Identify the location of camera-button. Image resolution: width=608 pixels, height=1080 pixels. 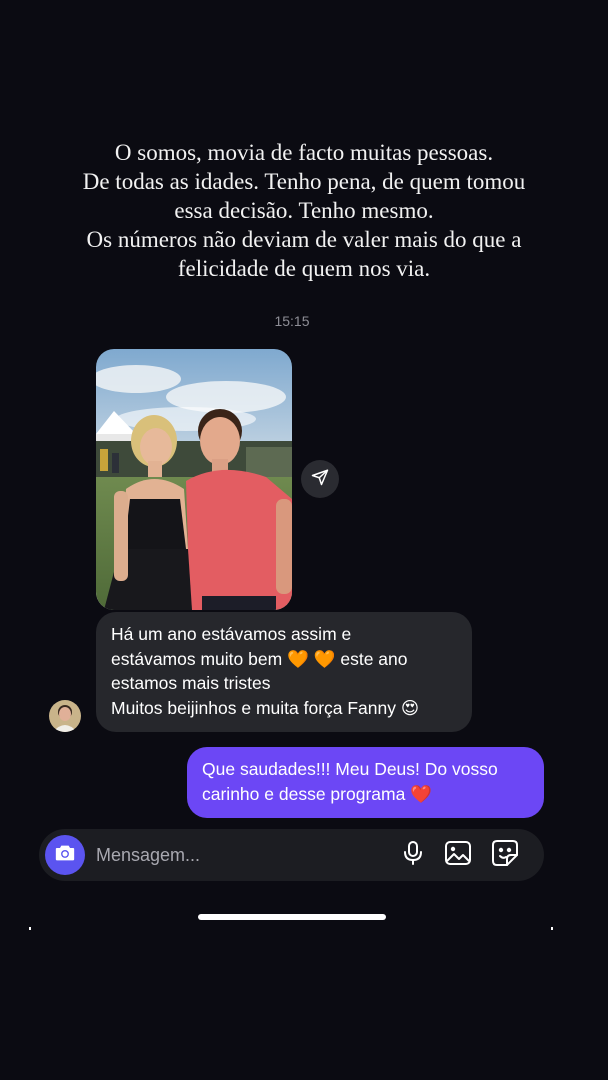
(65, 855).